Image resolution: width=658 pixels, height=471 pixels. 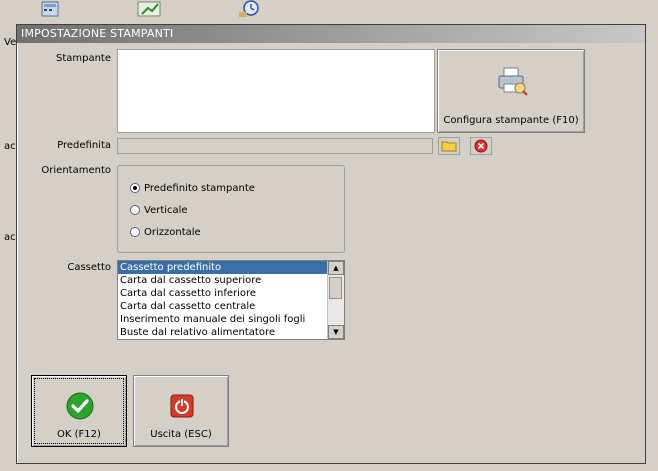 I want to click on ok-button: OK (F12), so click(x=79, y=411).